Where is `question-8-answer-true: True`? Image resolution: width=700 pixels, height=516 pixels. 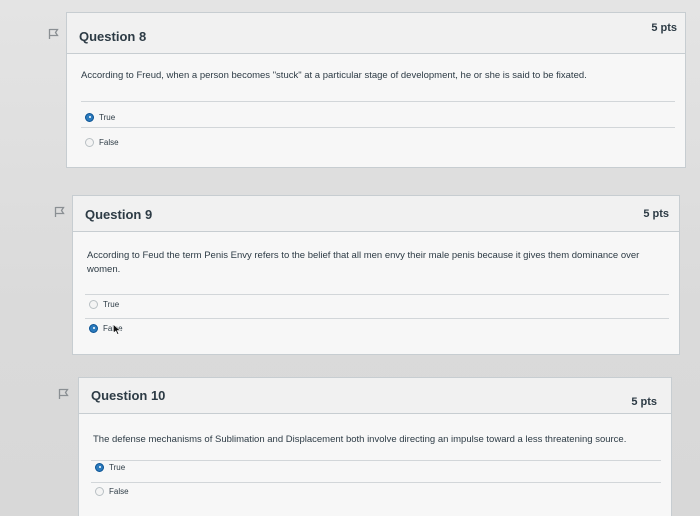 question-8-answer-true: True is located at coordinates (100, 117).